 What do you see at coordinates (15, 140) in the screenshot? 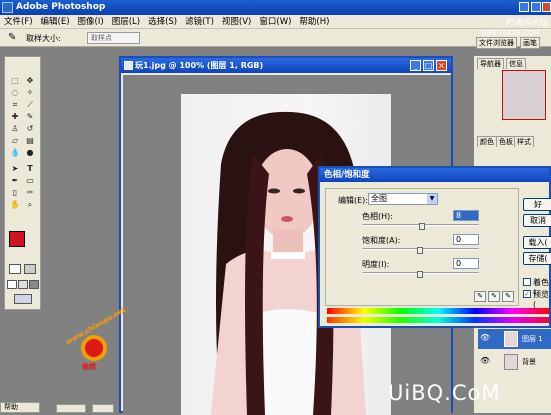
I see `eraser-icon: ▱` at bounding box center [15, 140].